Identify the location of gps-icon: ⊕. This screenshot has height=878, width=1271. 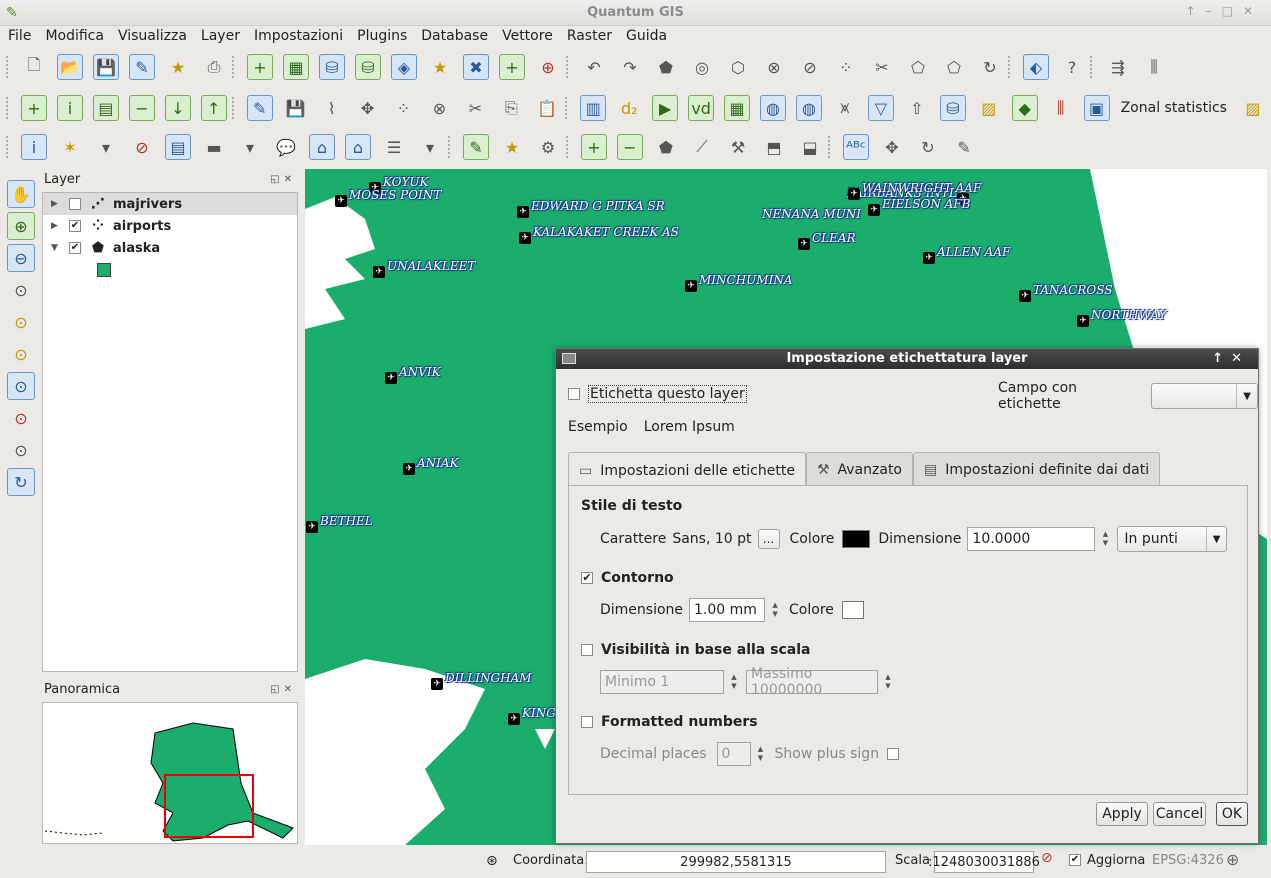
(548, 67).